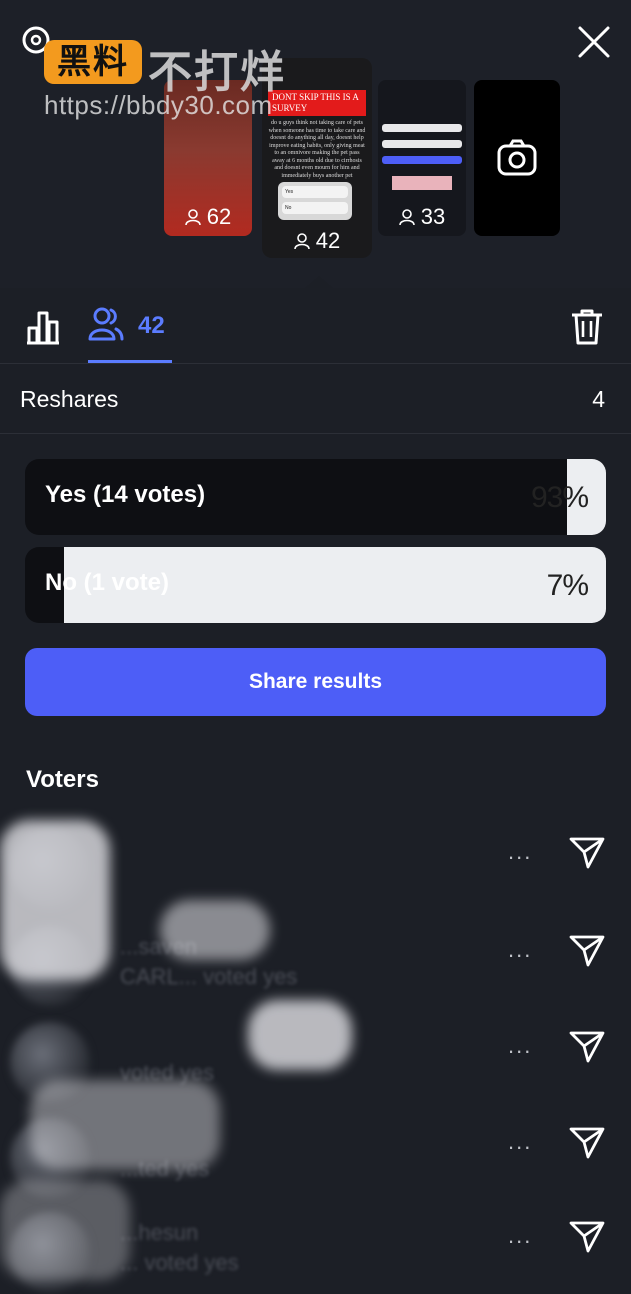 Image resolution: width=631 pixels, height=1294 pixels. I want to click on reshares-value: 4, so click(598, 399).